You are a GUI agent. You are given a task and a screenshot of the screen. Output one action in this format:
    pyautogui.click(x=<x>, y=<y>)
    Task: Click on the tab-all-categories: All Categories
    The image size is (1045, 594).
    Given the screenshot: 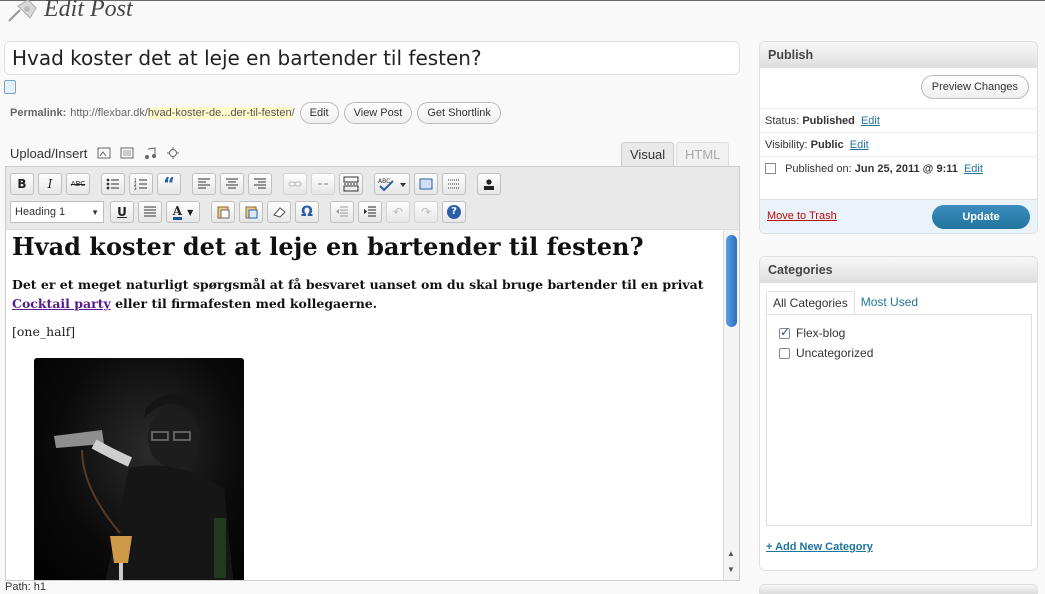 What is the action you would take?
    pyautogui.click(x=810, y=303)
    